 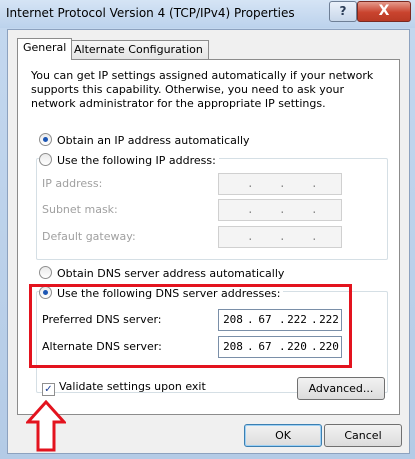 I want to click on subnet-mask-field: . . ., so click(x=280, y=210).